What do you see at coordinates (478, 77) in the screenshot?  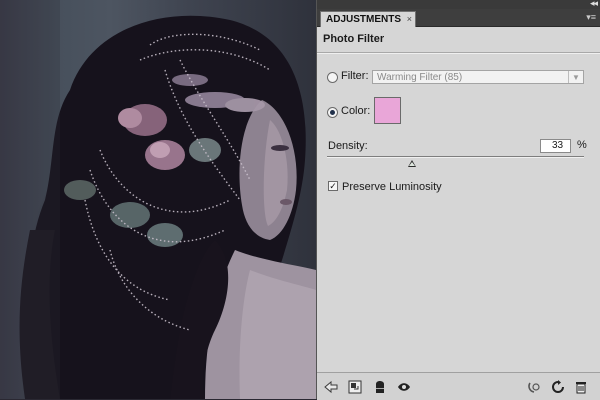 I see `filter-select: Warming Filter (85) ▼` at bounding box center [478, 77].